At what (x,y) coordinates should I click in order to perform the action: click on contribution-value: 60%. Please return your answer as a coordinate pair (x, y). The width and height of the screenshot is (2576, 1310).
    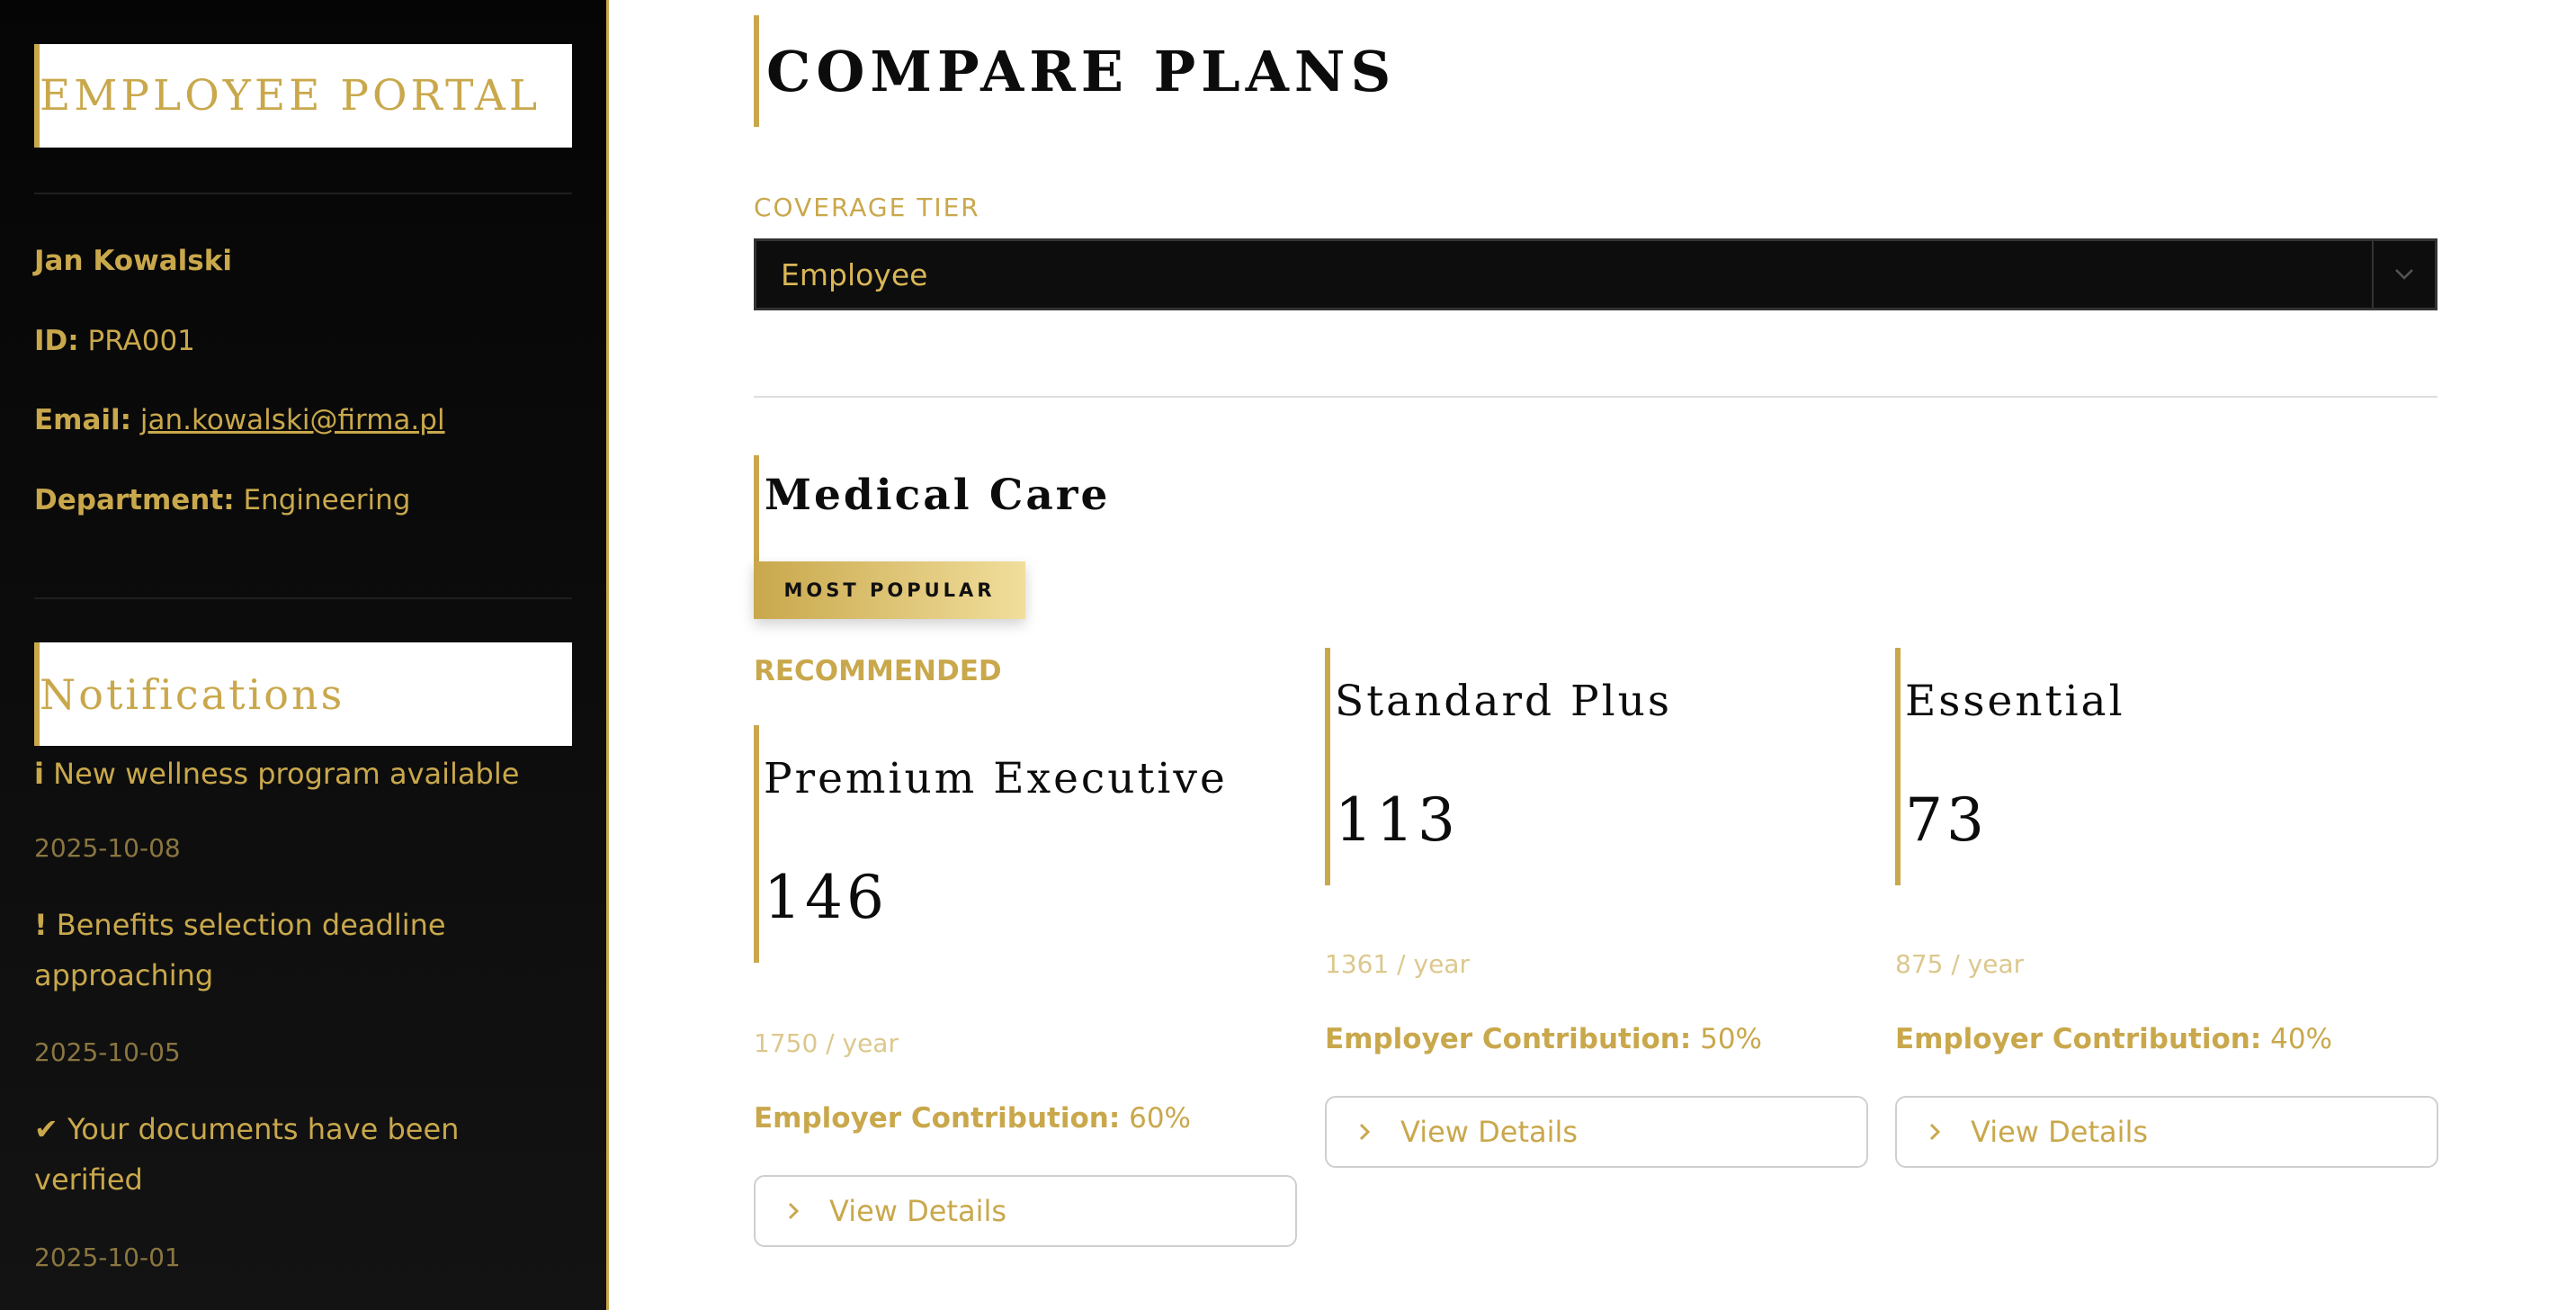
    Looking at the image, I should click on (1160, 1118).